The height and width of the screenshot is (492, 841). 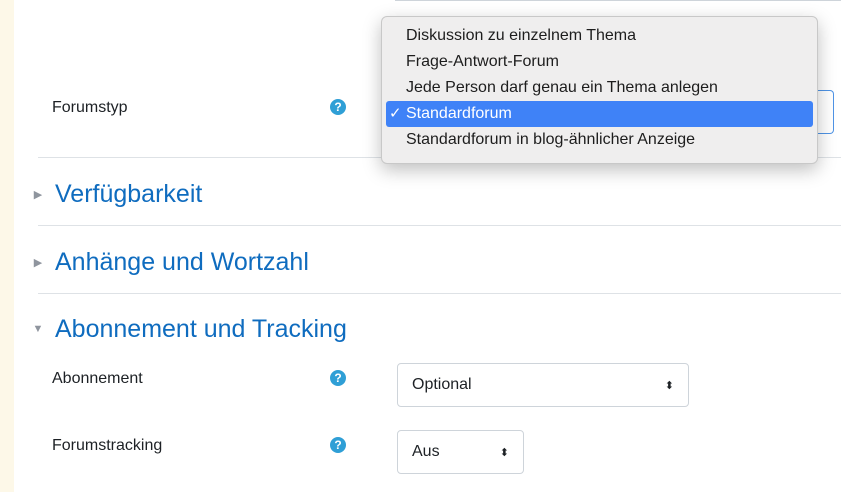 I want to click on section-attachments: ▶ Anhänge und Wortzahl, so click(x=169, y=262).